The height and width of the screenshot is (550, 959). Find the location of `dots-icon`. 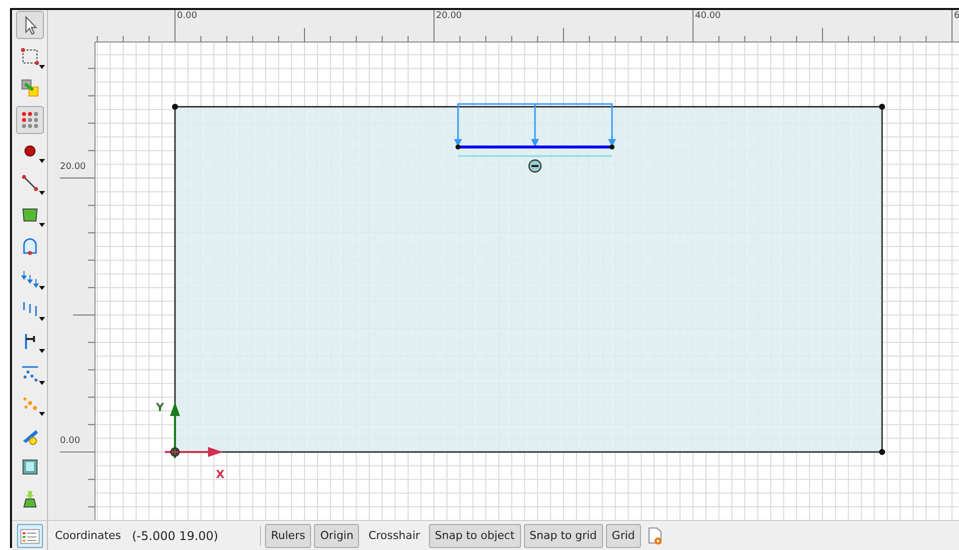

dots-icon is located at coordinates (30, 120).